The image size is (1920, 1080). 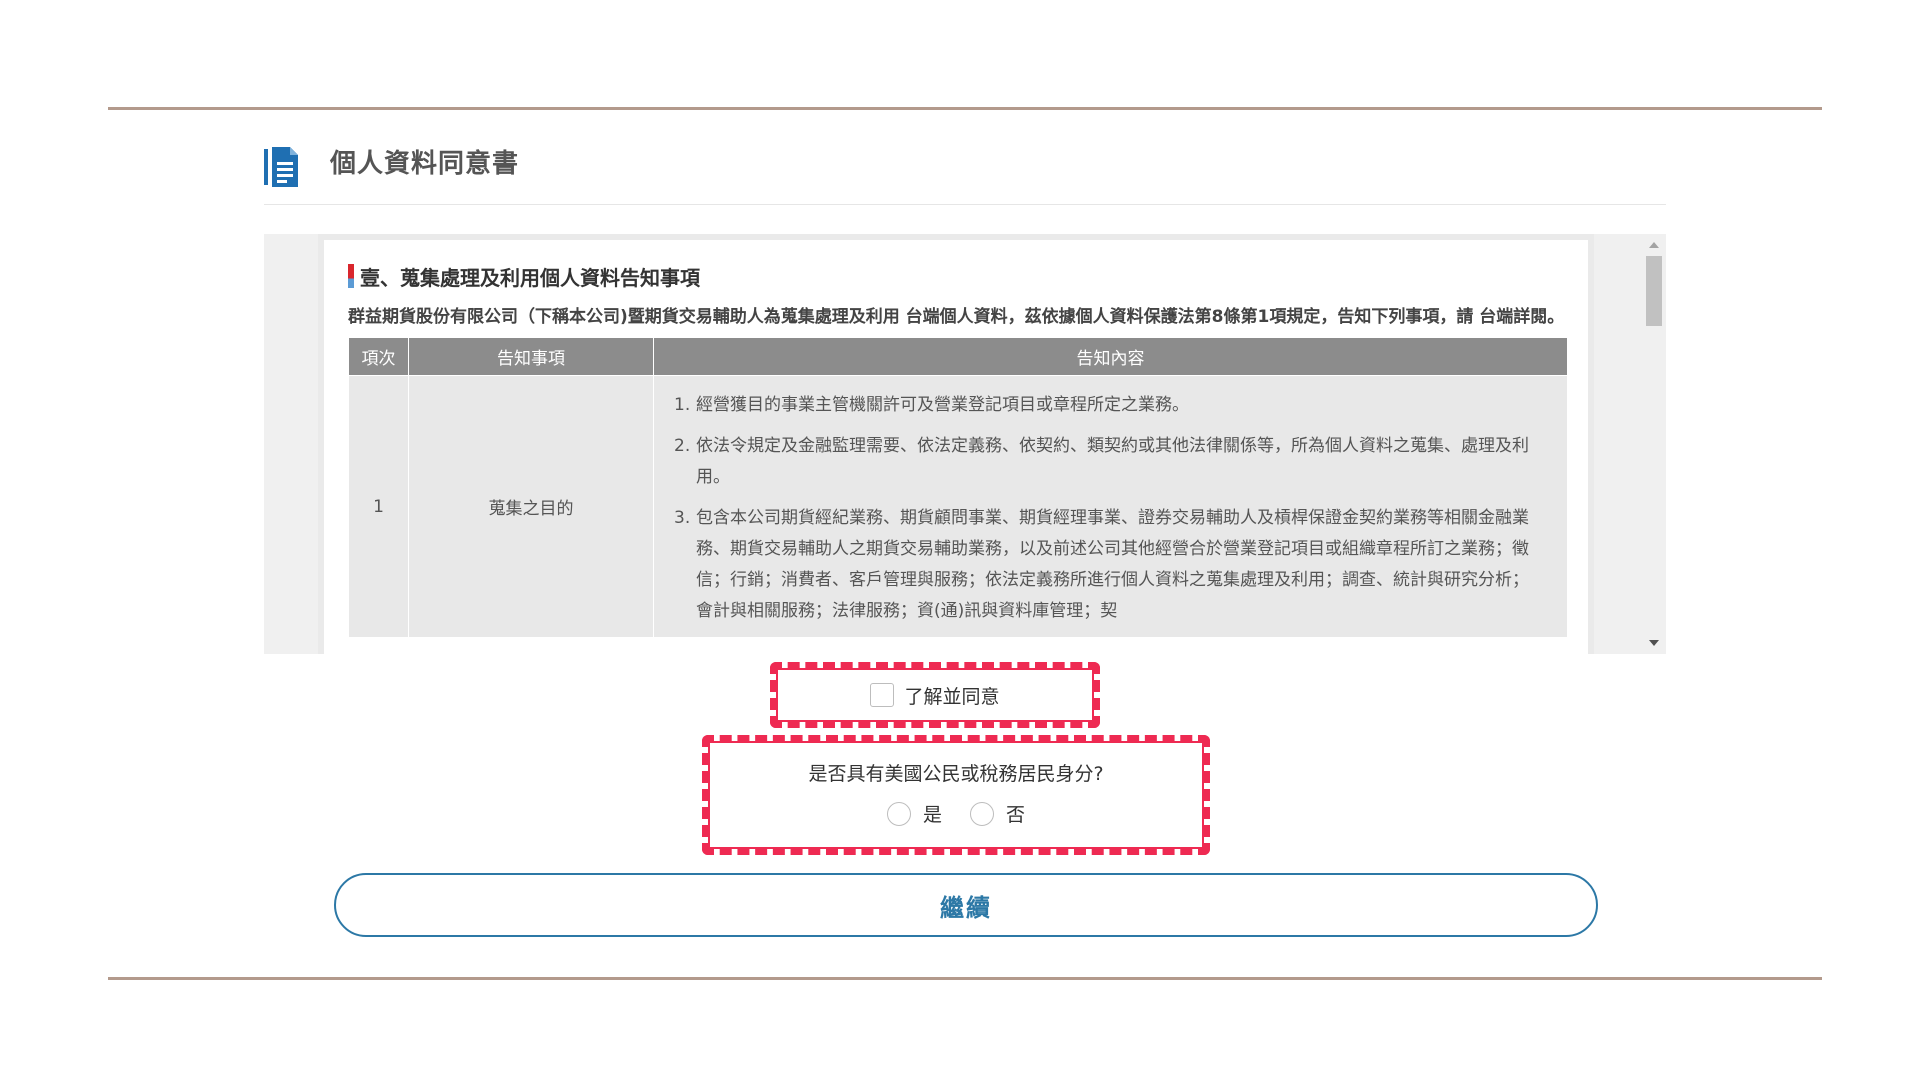 What do you see at coordinates (931, 405) in the screenshot?
I see `list-item: 1. 經營獲目的事業主管機關許可及營業登記項目或章程所定之業務。` at bounding box center [931, 405].